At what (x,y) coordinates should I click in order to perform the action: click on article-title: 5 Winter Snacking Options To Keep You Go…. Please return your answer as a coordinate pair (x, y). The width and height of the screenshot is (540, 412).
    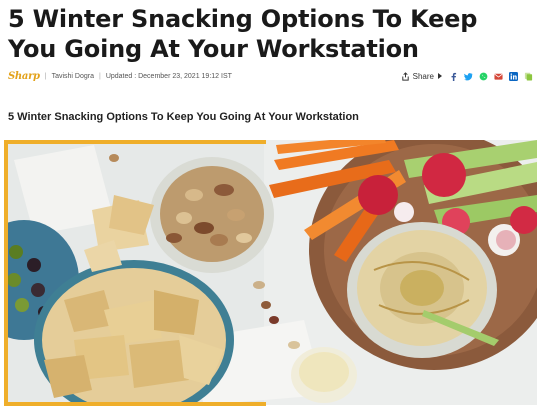
    Looking at the image, I should click on (243, 34).